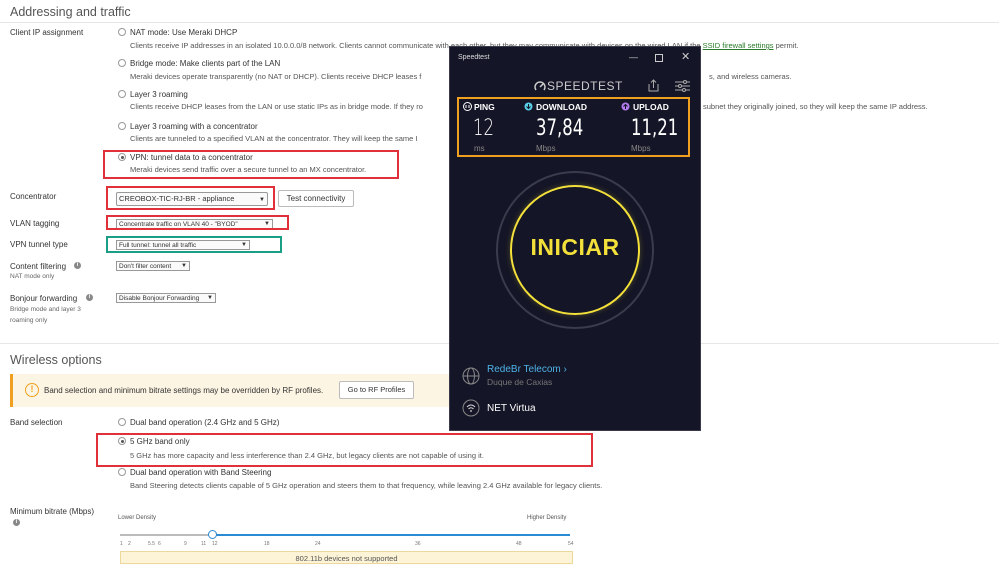 The image size is (999, 564). I want to click on network-name: NET Virtua, so click(511, 408).